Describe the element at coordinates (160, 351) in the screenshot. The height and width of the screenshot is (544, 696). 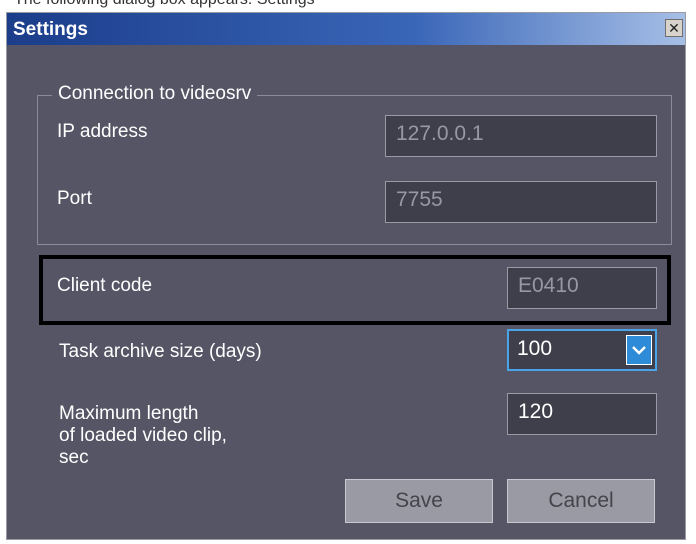
I see `task-archive-size-label: Task archive size (days)` at that location.